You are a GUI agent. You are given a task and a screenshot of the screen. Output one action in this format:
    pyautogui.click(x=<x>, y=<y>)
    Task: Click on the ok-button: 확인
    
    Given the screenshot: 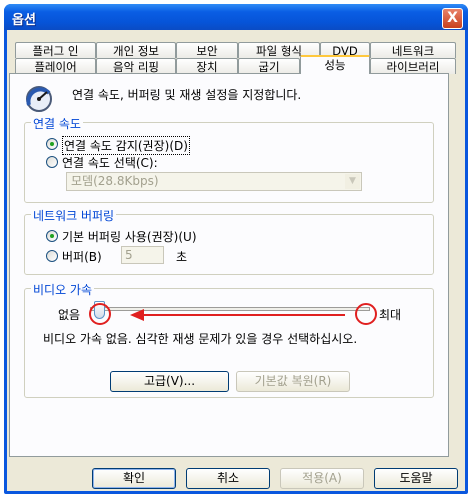 What is the action you would take?
    pyautogui.click(x=134, y=478)
    